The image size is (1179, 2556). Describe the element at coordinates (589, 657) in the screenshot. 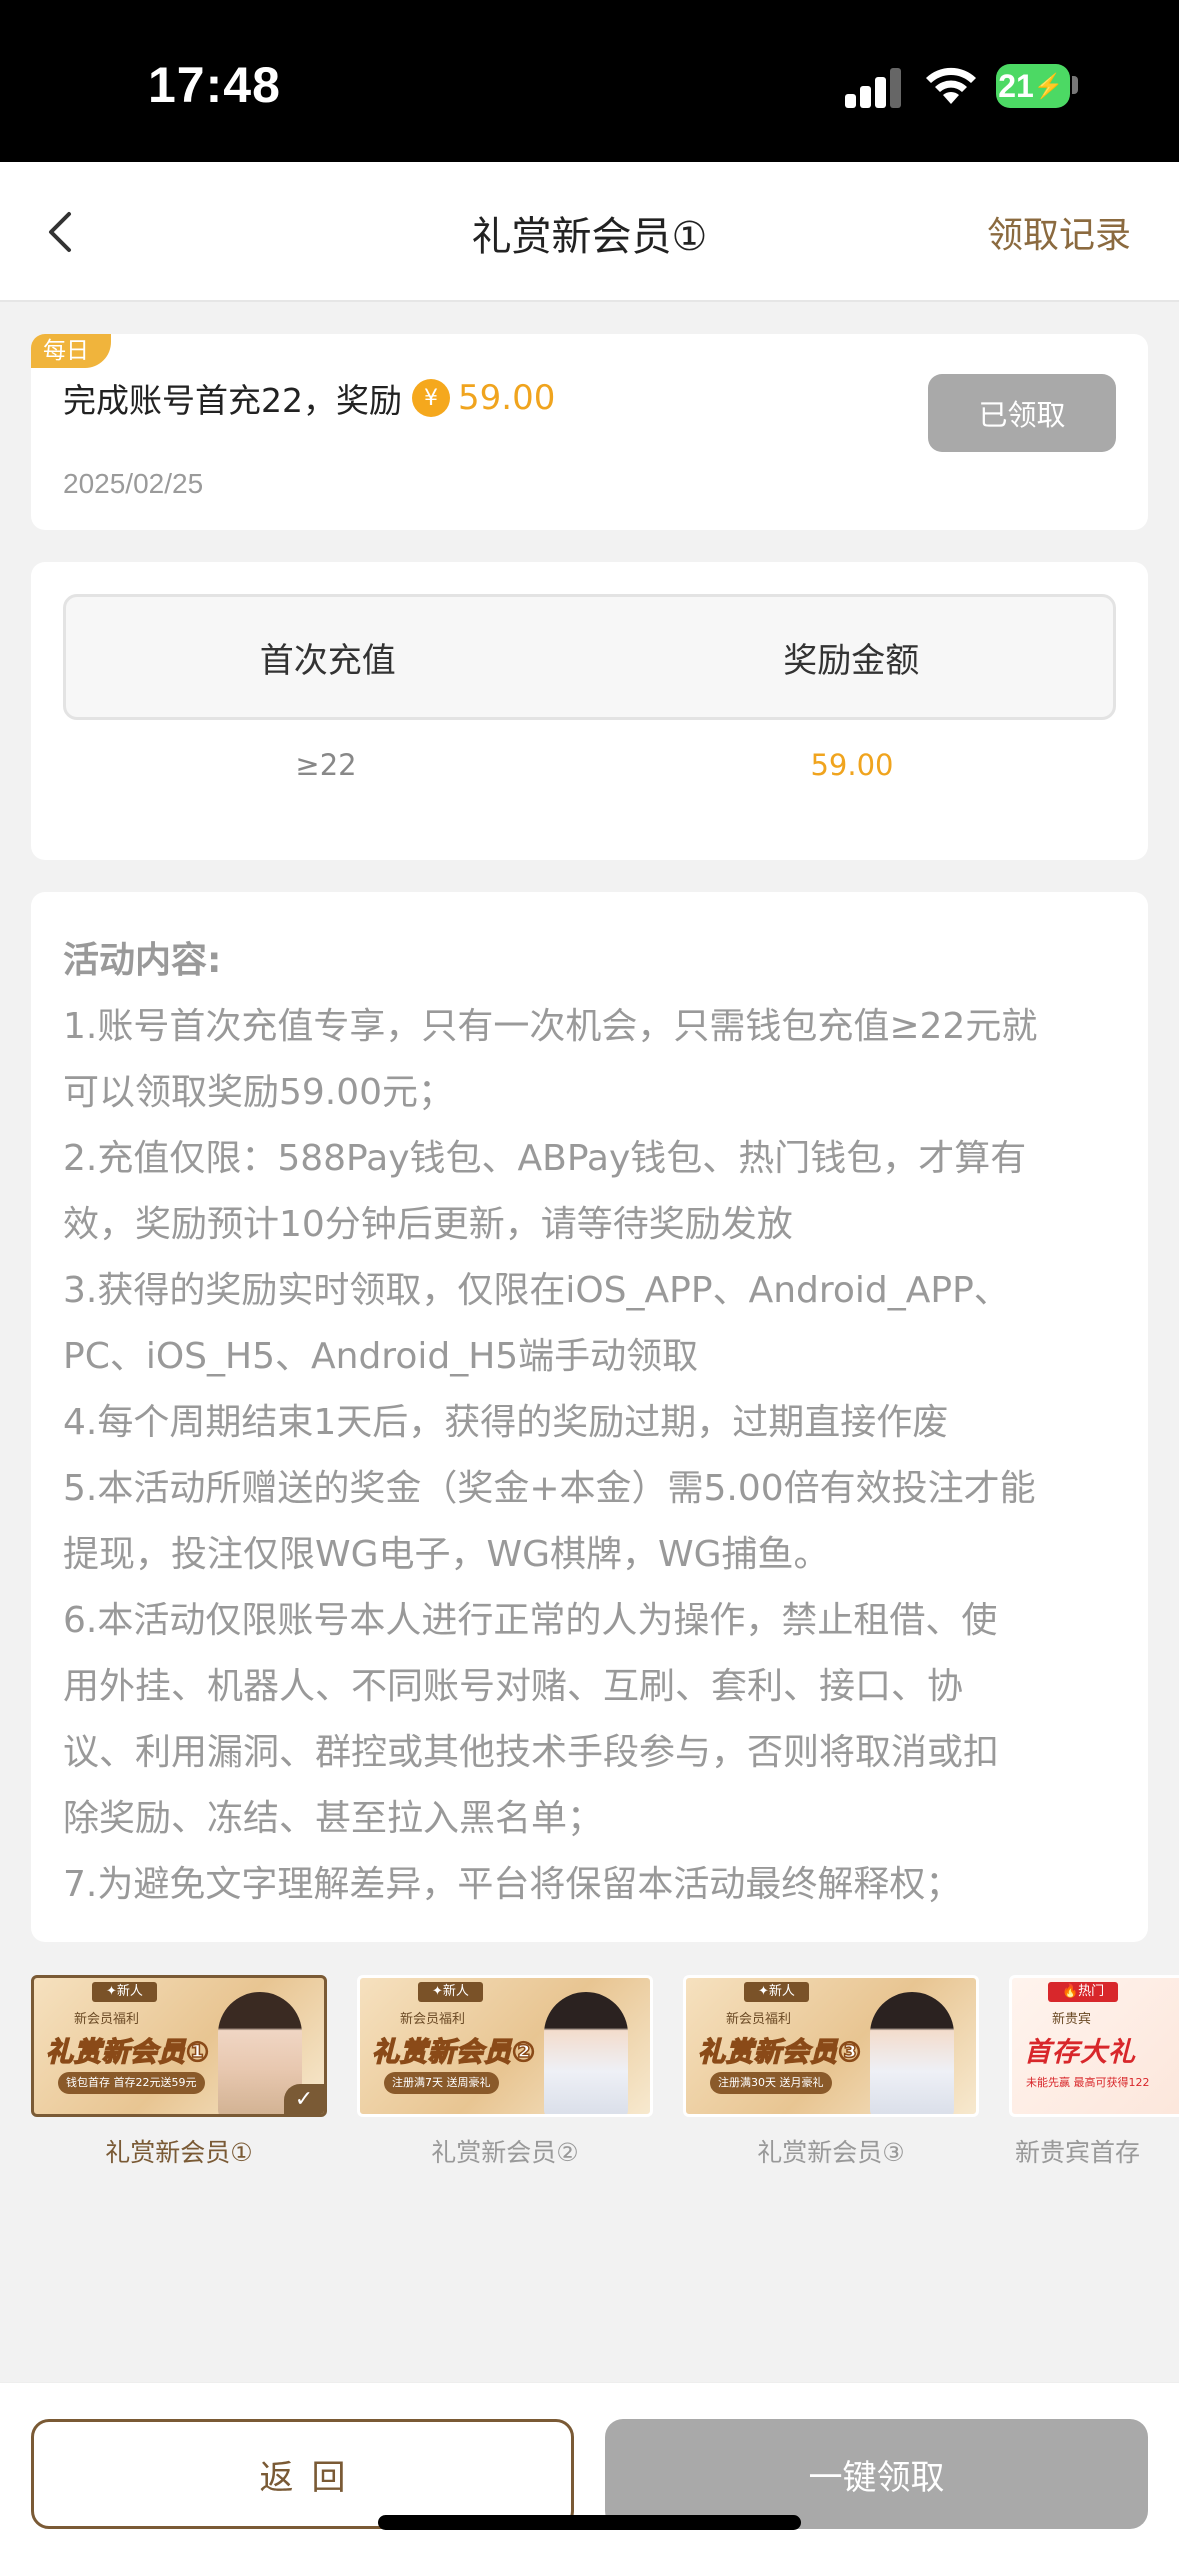

I see `table-header: 首次充值 奖励金额` at that location.